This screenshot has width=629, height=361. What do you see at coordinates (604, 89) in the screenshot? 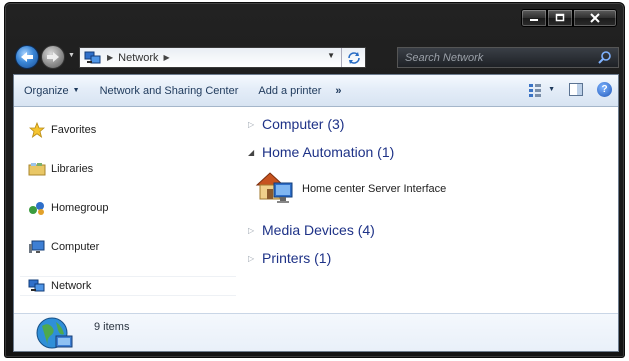
I see `help-icon: ?` at bounding box center [604, 89].